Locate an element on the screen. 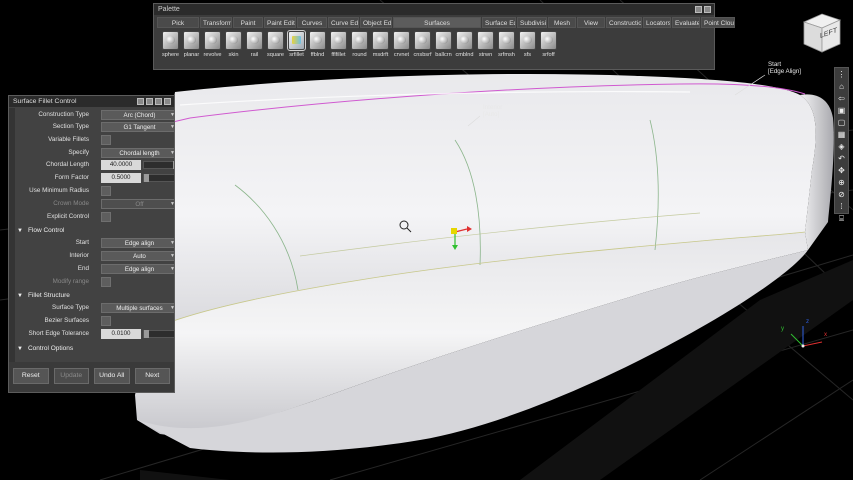 The width and height of the screenshot is (853, 480). tool-sfs: sfs is located at coordinates (527, 44).